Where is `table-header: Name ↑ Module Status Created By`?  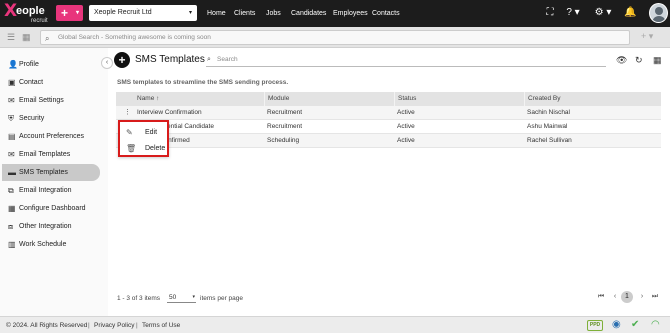
table-header: Name ↑ Module Status Created By is located at coordinates (388, 99).